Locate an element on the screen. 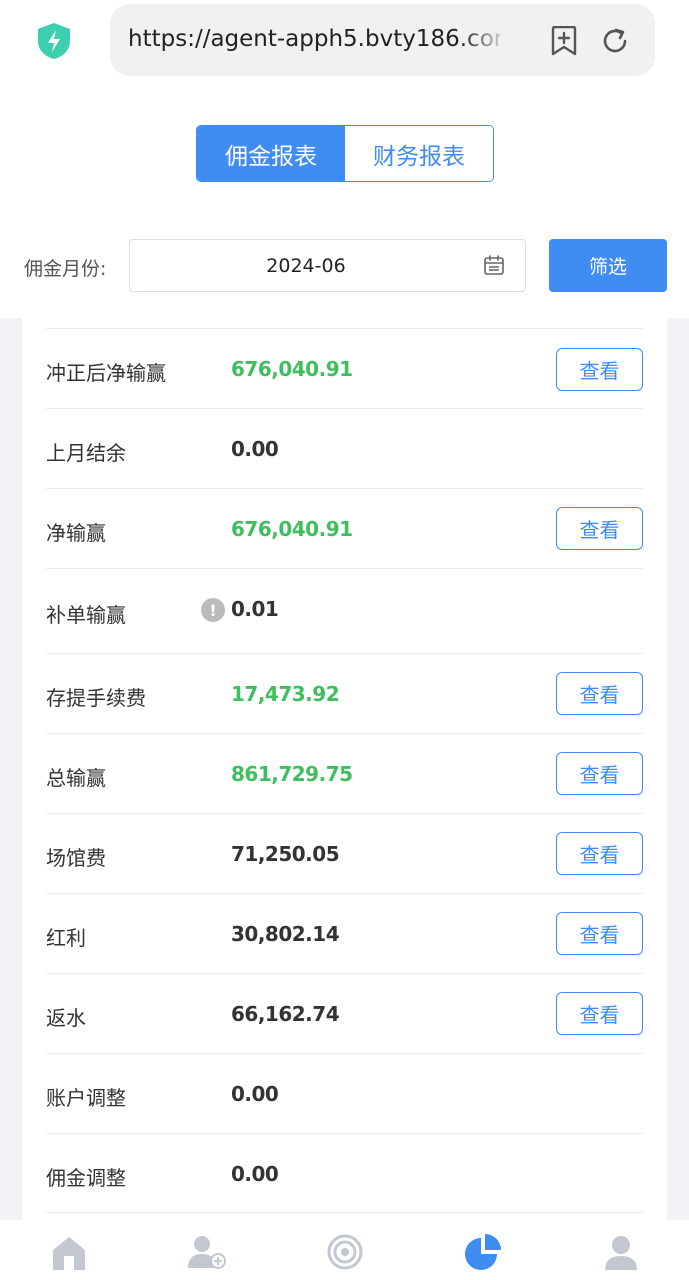  row-value: 71,250.05 is located at coordinates (285, 854).